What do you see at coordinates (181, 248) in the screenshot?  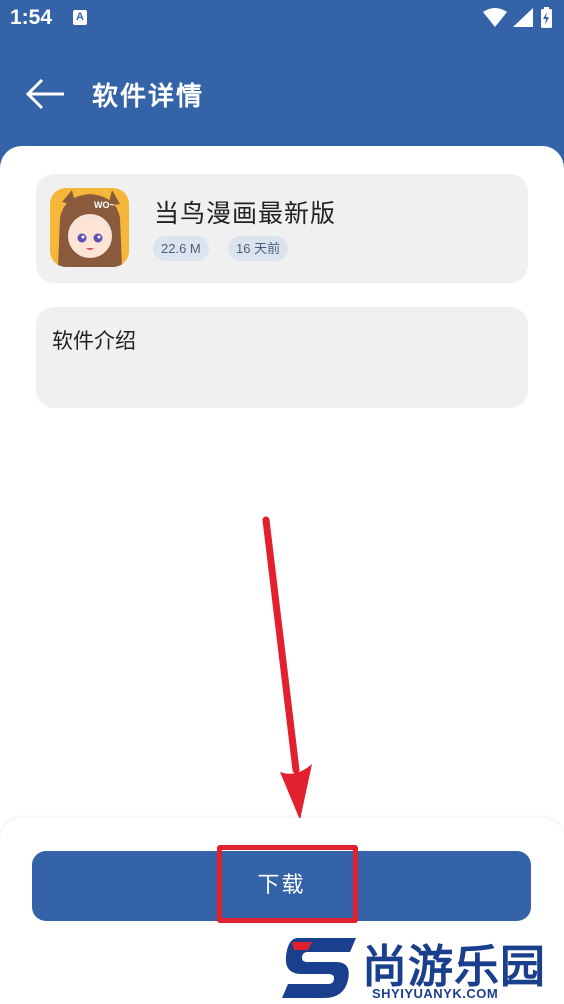 I see `size-badge: 22.6 M` at bounding box center [181, 248].